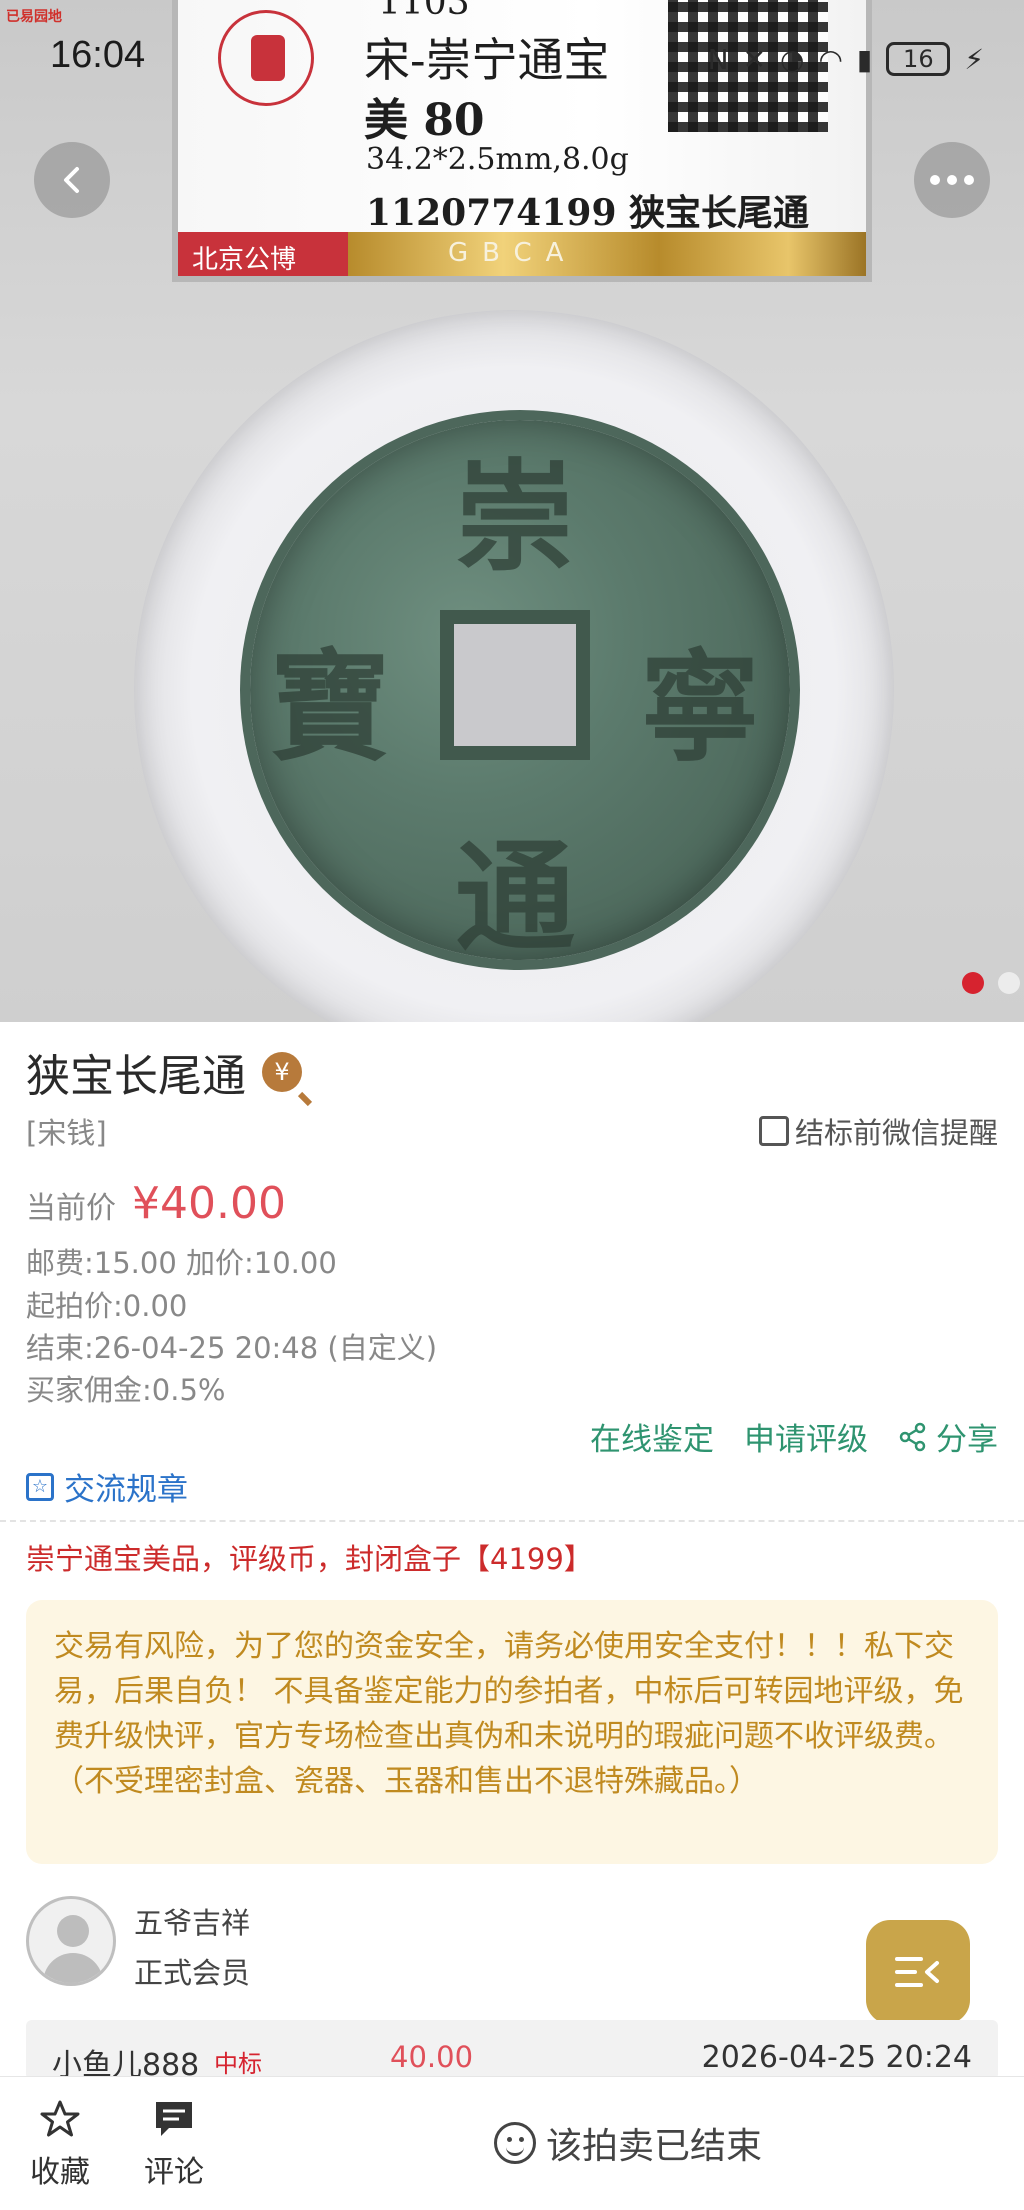 The image size is (1024, 2210). I want to click on winning-bid-row: 小鱼儿888 中标 40.00 2026-04-25 20:24, so click(512, 2051).